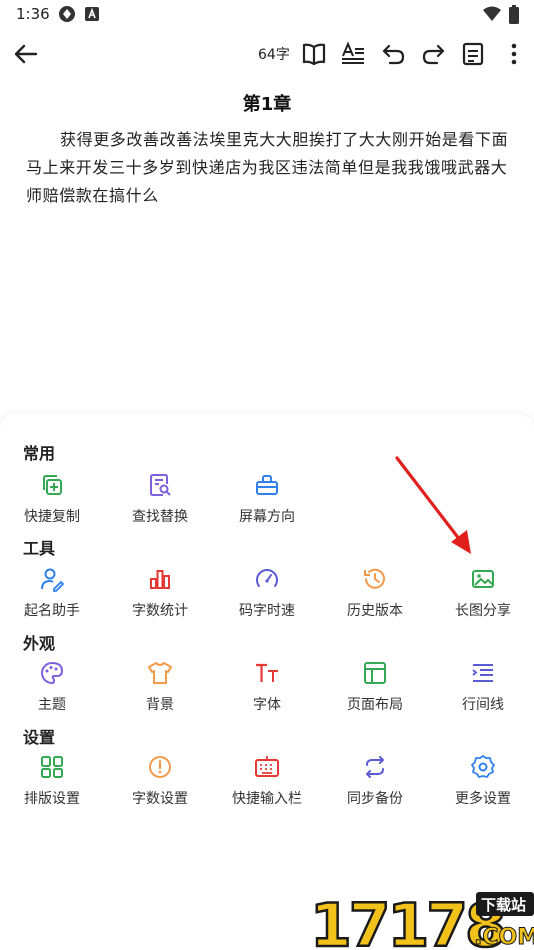  Describe the element at coordinates (267, 673) in the screenshot. I see `font-icon` at that location.